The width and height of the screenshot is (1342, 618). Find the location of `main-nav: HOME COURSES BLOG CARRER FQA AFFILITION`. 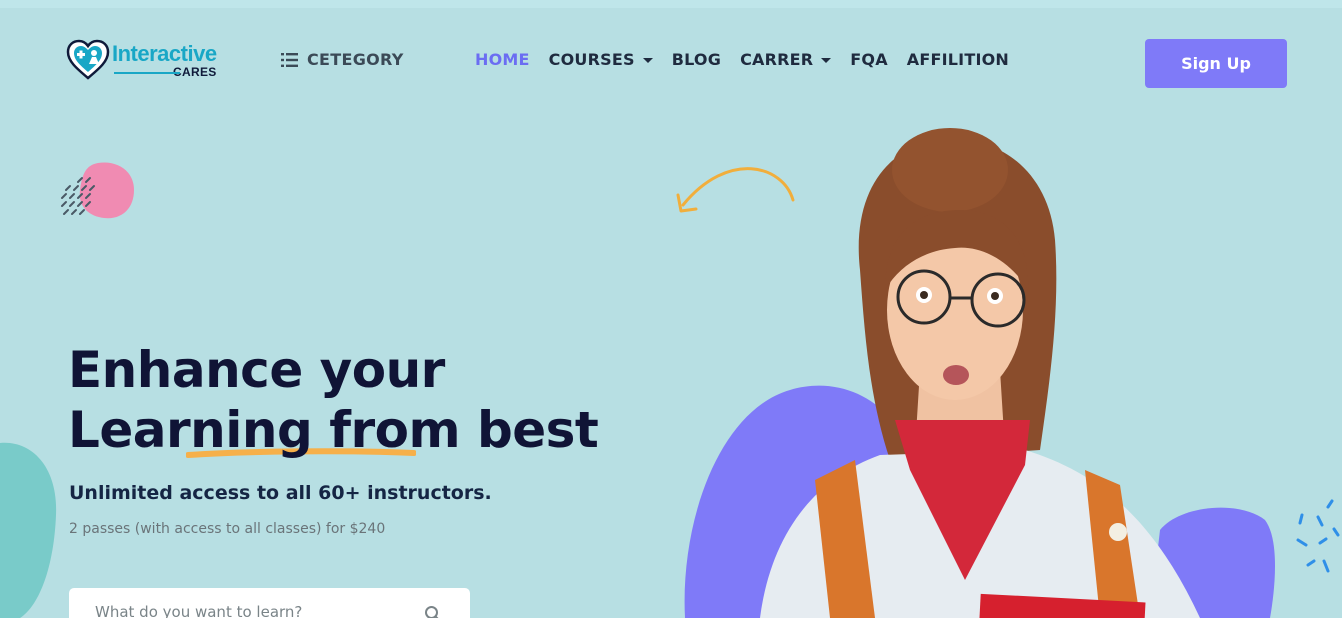

main-nav: HOME COURSES BLOG CARRER FQA AFFILITION is located at coordinates (742, 59).